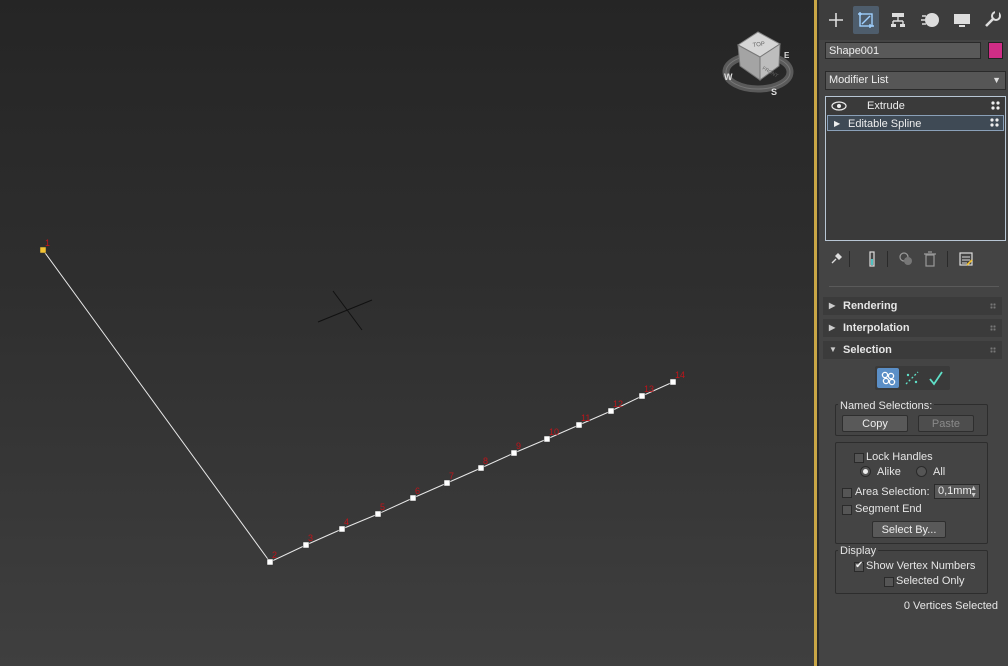  What do you see at coordinates (912, 350) in the screenshot?
I see `rollout-selection: ▼ Selection` at bounding box center [912, 350].